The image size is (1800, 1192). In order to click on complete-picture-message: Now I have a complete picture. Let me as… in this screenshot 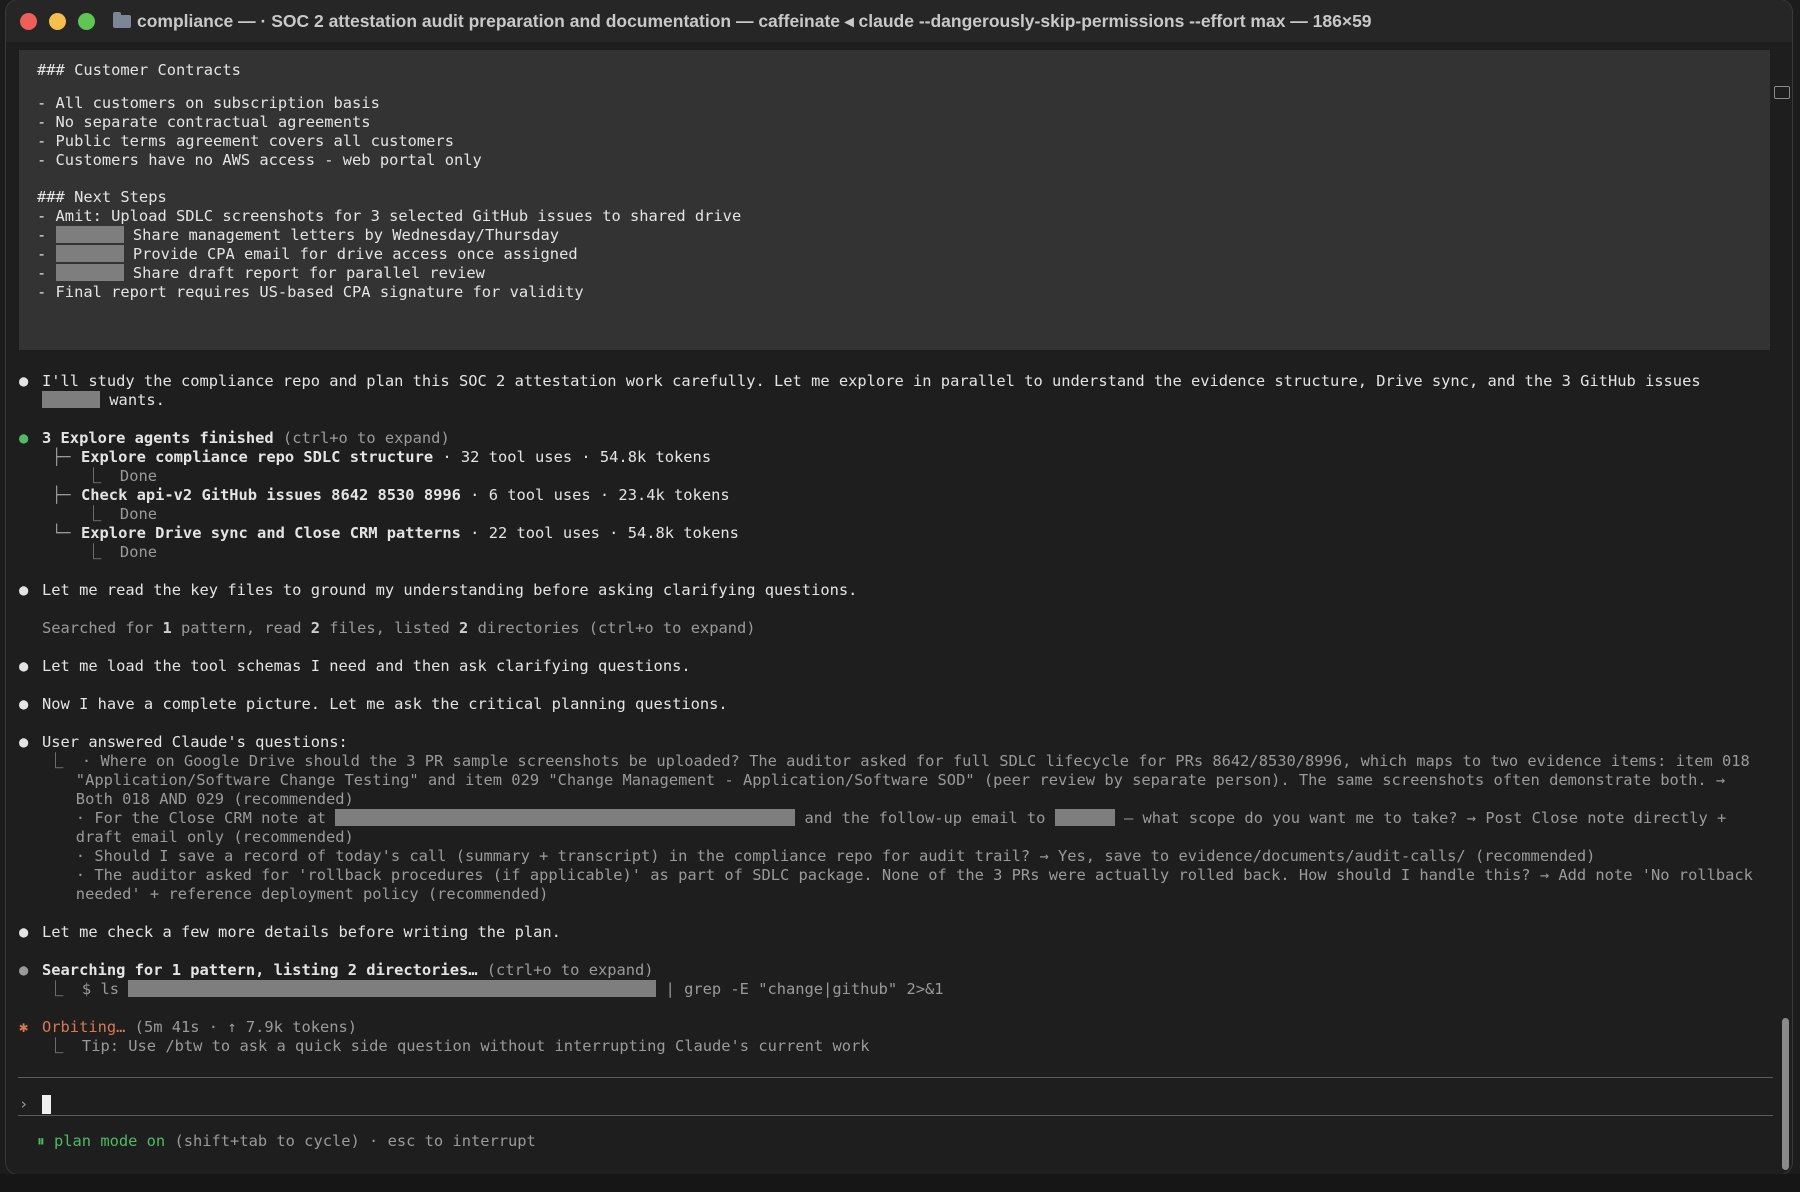, I will do `click(385, 704)`.